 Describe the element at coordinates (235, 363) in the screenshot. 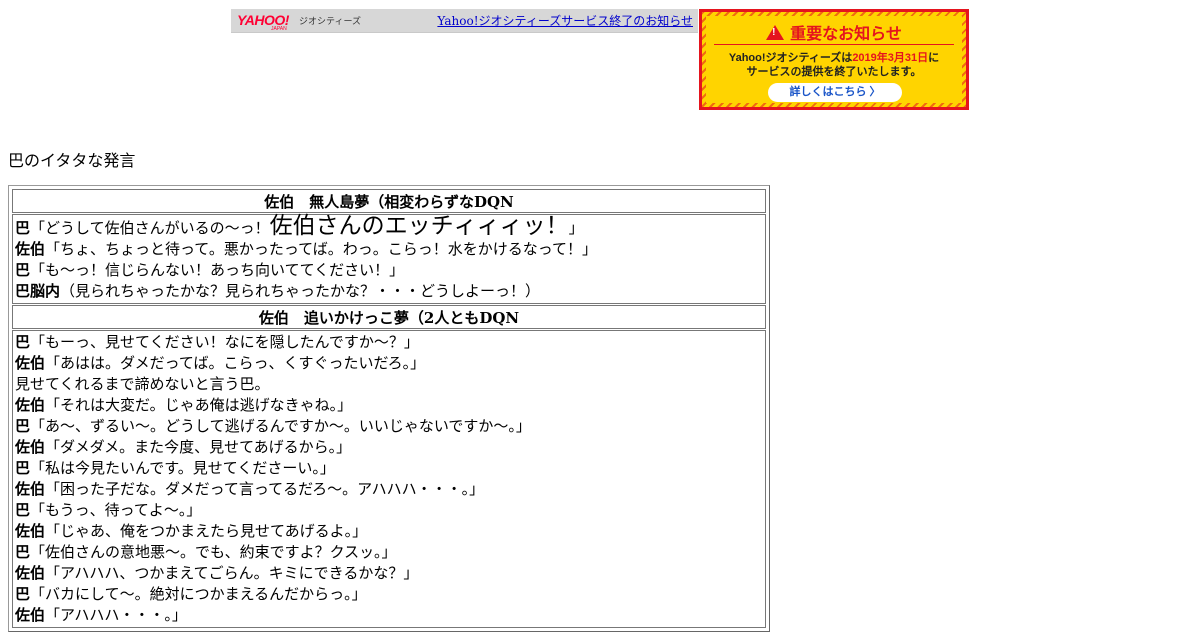

I see `dialogue-text: 「あはは。ダメだってば。こらっ、くすぐったいだろ。」` at that location.